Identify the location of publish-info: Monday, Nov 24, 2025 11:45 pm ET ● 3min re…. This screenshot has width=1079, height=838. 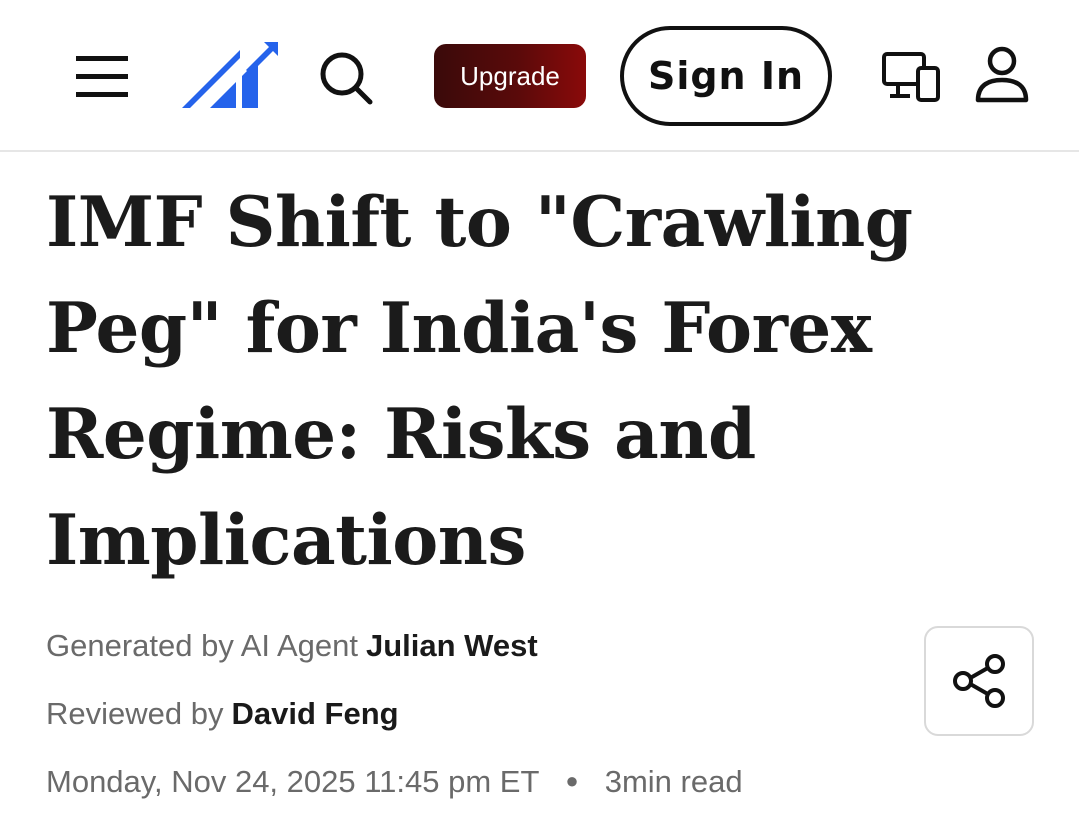
(394, 782).